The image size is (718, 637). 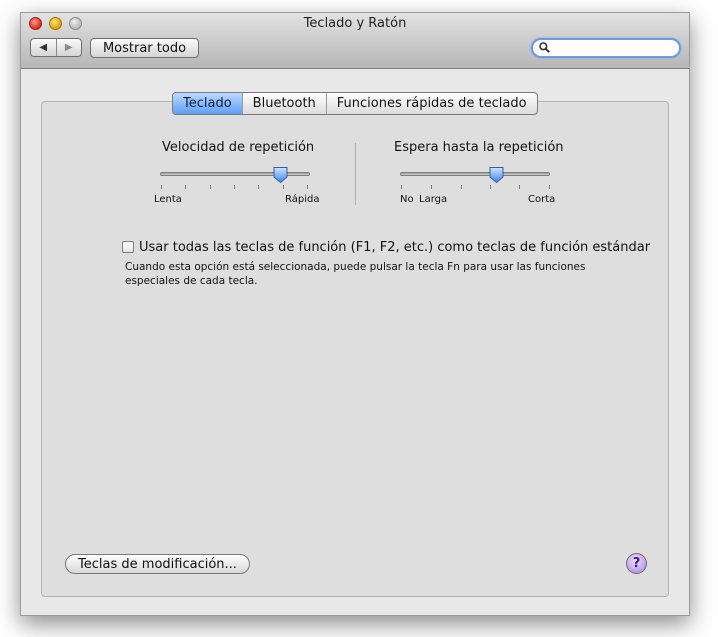 What do you see at coordinates (168, 199) in the screenshot?
I see `key-repeat-min-label: Lenta` at bounding box center [168, 199].